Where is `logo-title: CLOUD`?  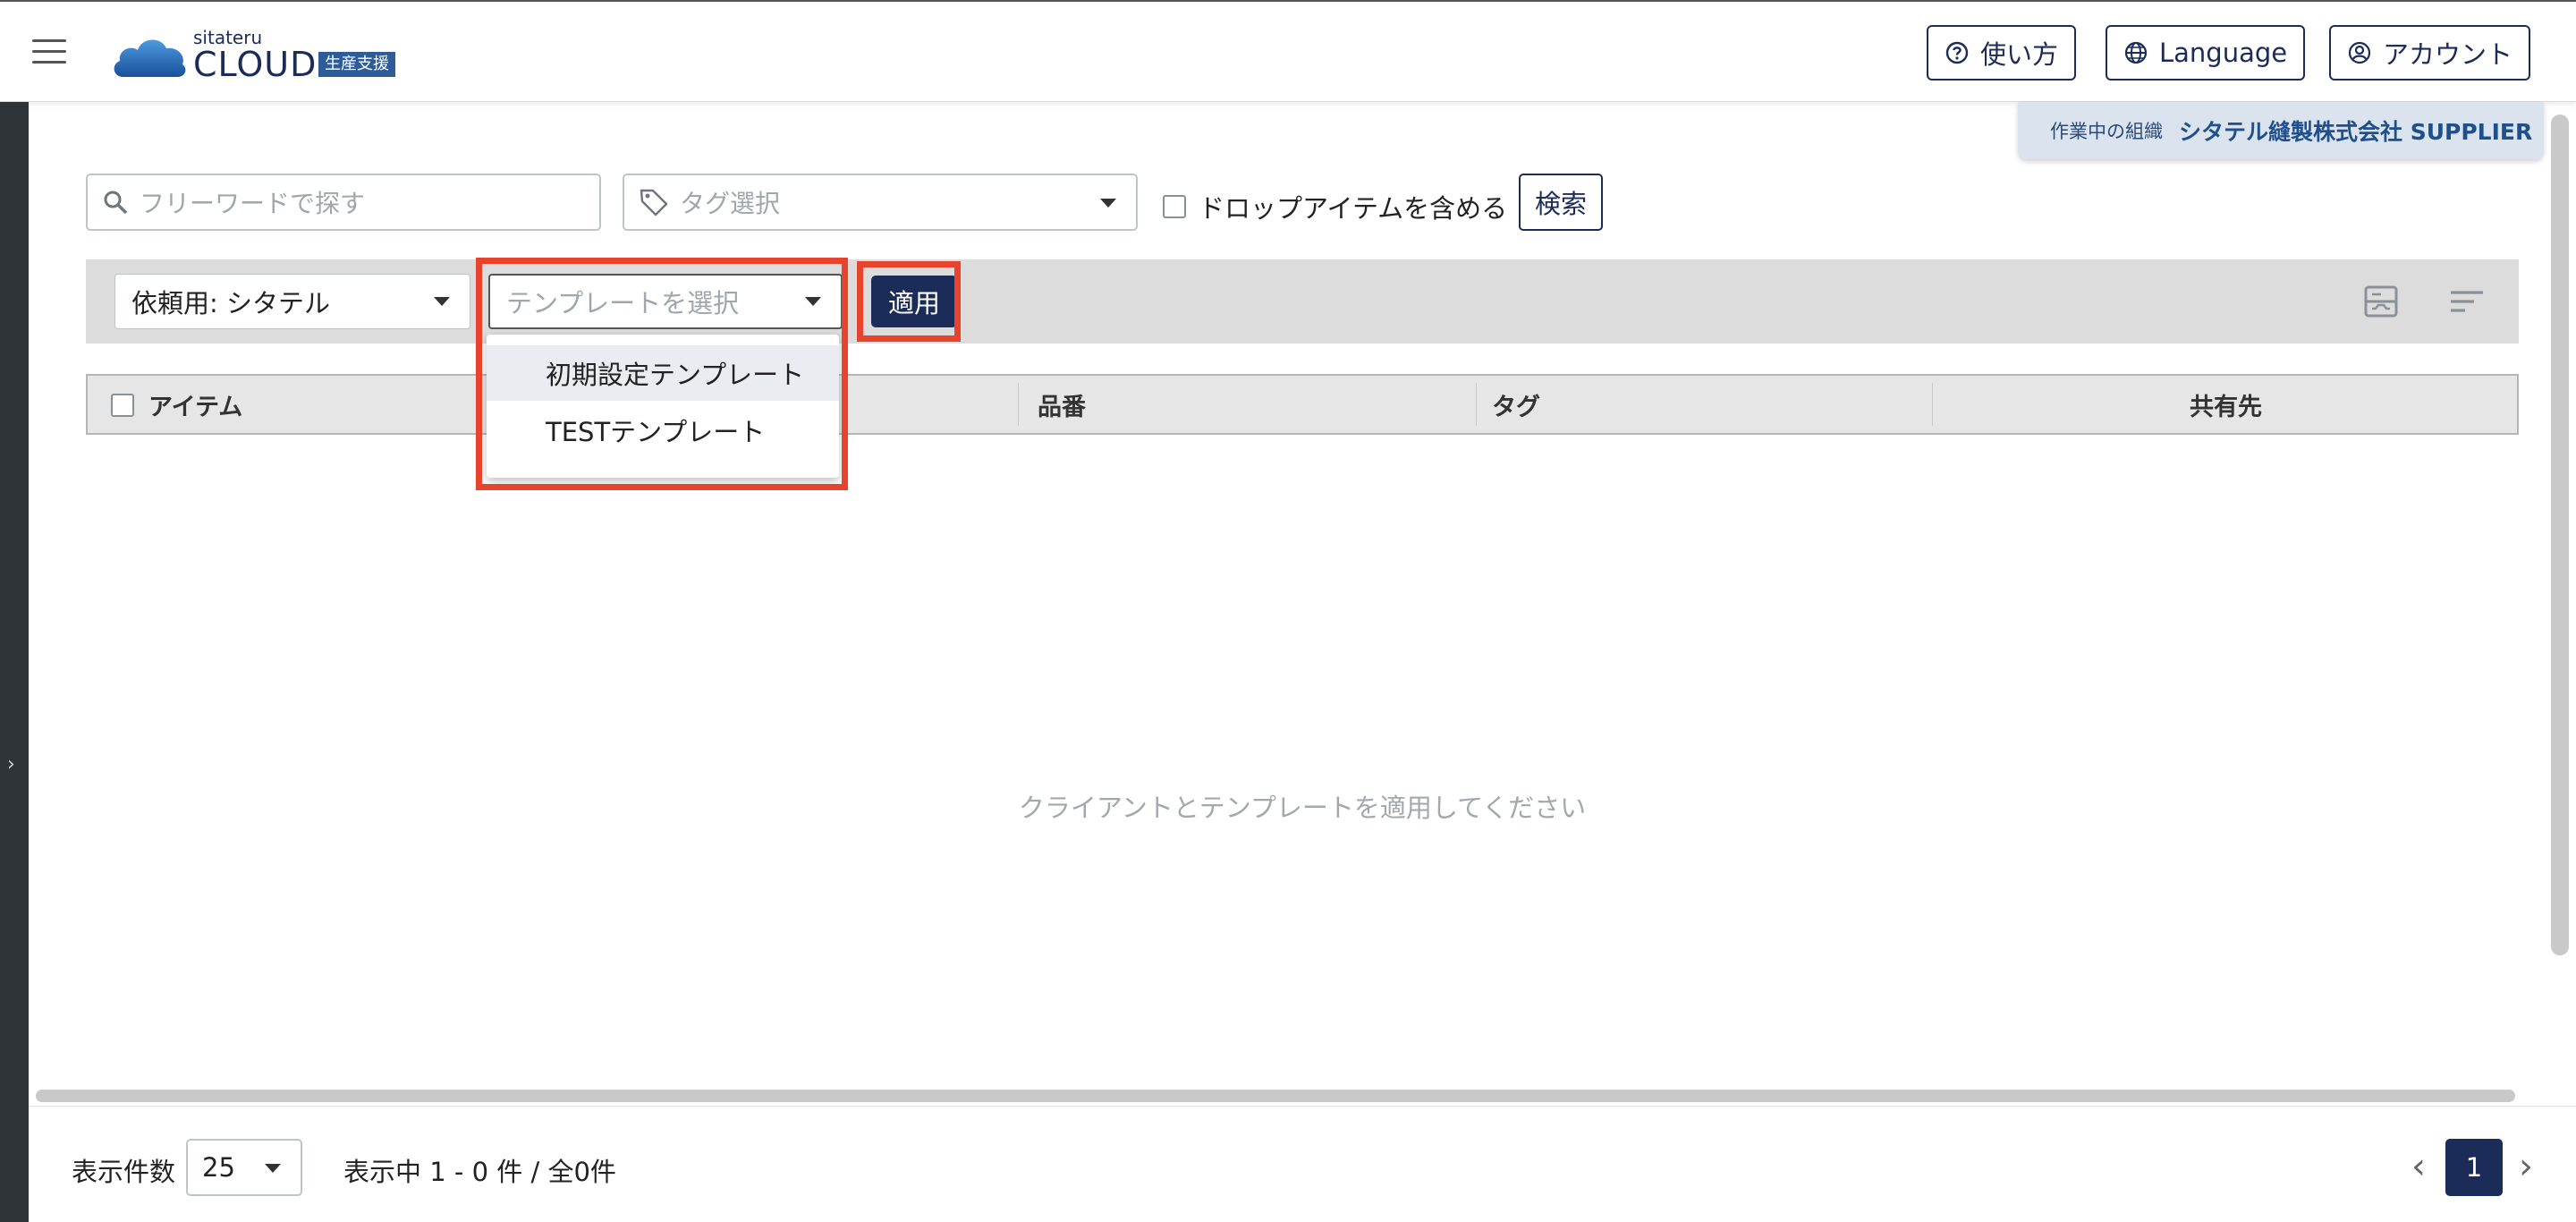
logo-title: CLOUD is located at coordinates (255, 64).